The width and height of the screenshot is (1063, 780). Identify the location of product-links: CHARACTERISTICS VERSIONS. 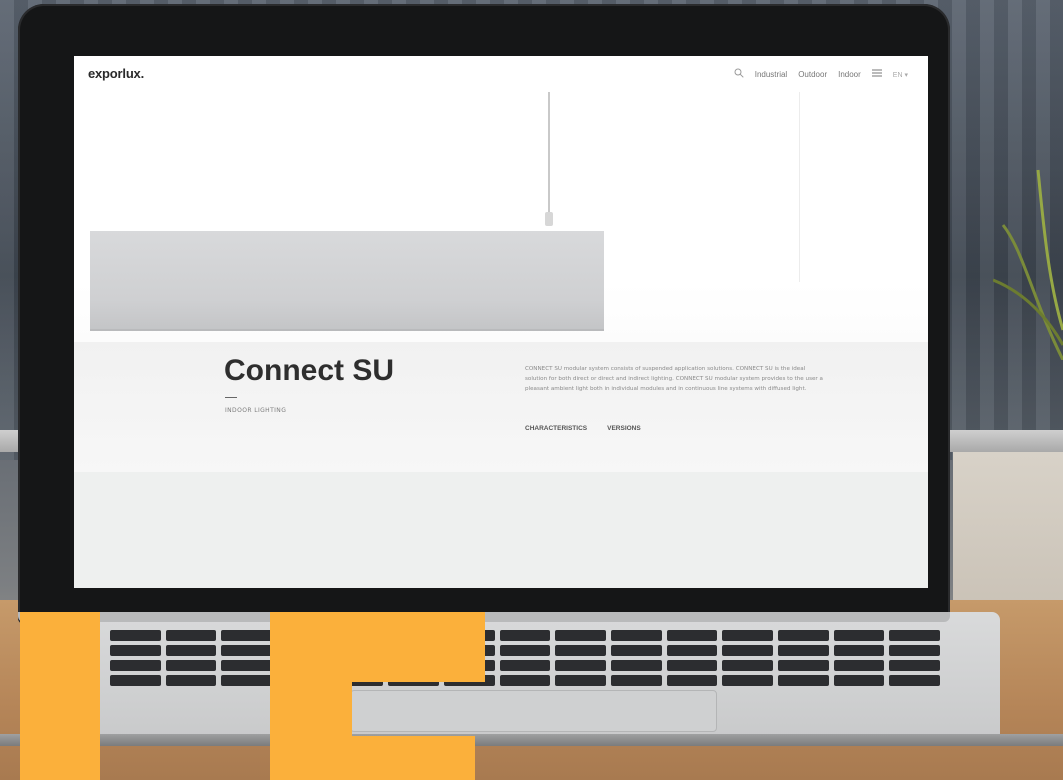
(583, 428).